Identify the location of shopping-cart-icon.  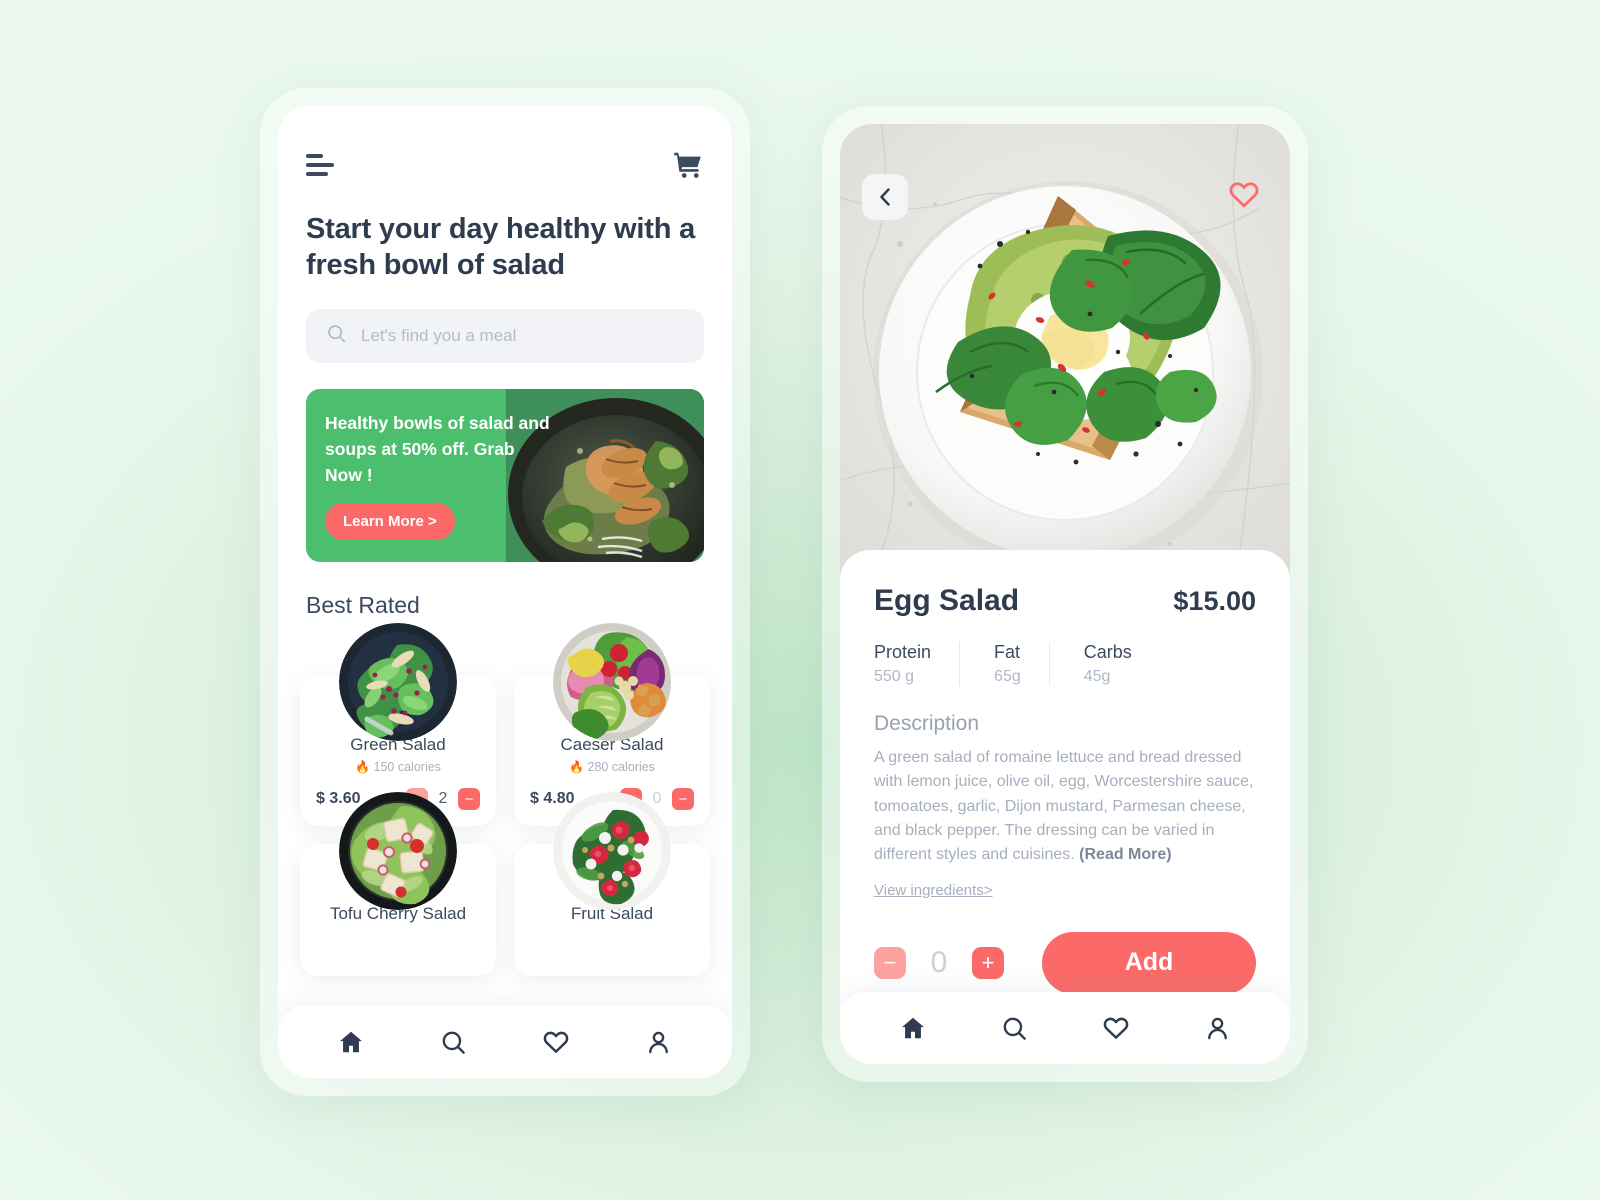
(688, 165).